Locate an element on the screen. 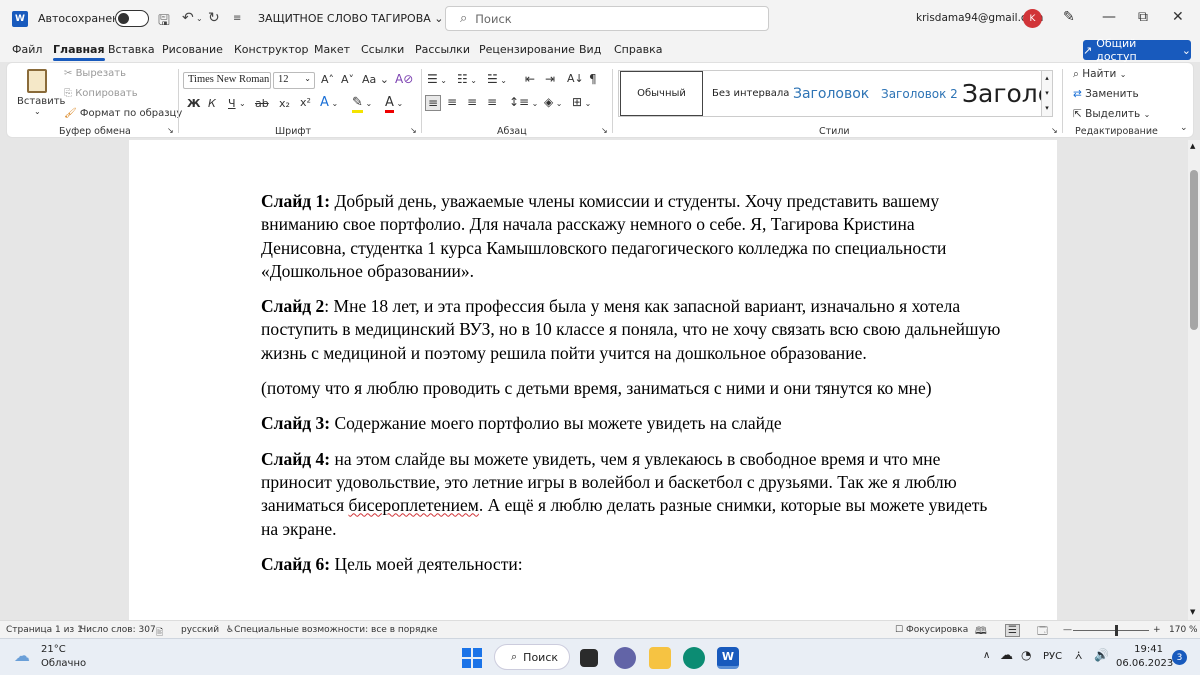 Image resolution: width=1200 pixels, height=675 pixels. clear-formatting-icon: A⊘ is located at coordinates (404, 79).